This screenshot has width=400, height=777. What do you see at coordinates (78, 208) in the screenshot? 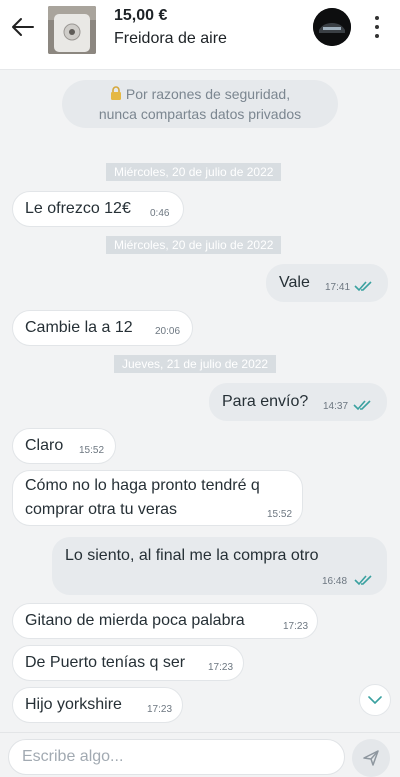
I see `message-text: Le ofrezco 12€` at bounding box center [78, 208].